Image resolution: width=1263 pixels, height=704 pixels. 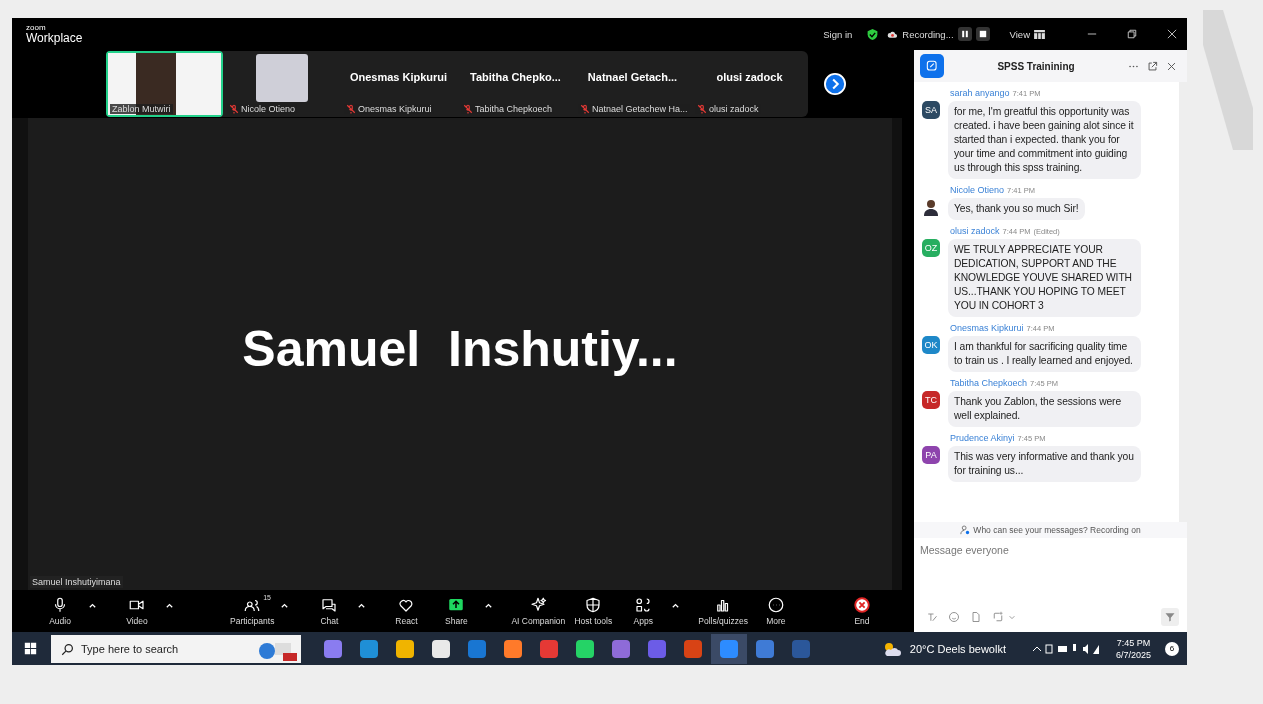 I want to click on taskbar-search-field: Type here to search, so click(x=176, y=648).